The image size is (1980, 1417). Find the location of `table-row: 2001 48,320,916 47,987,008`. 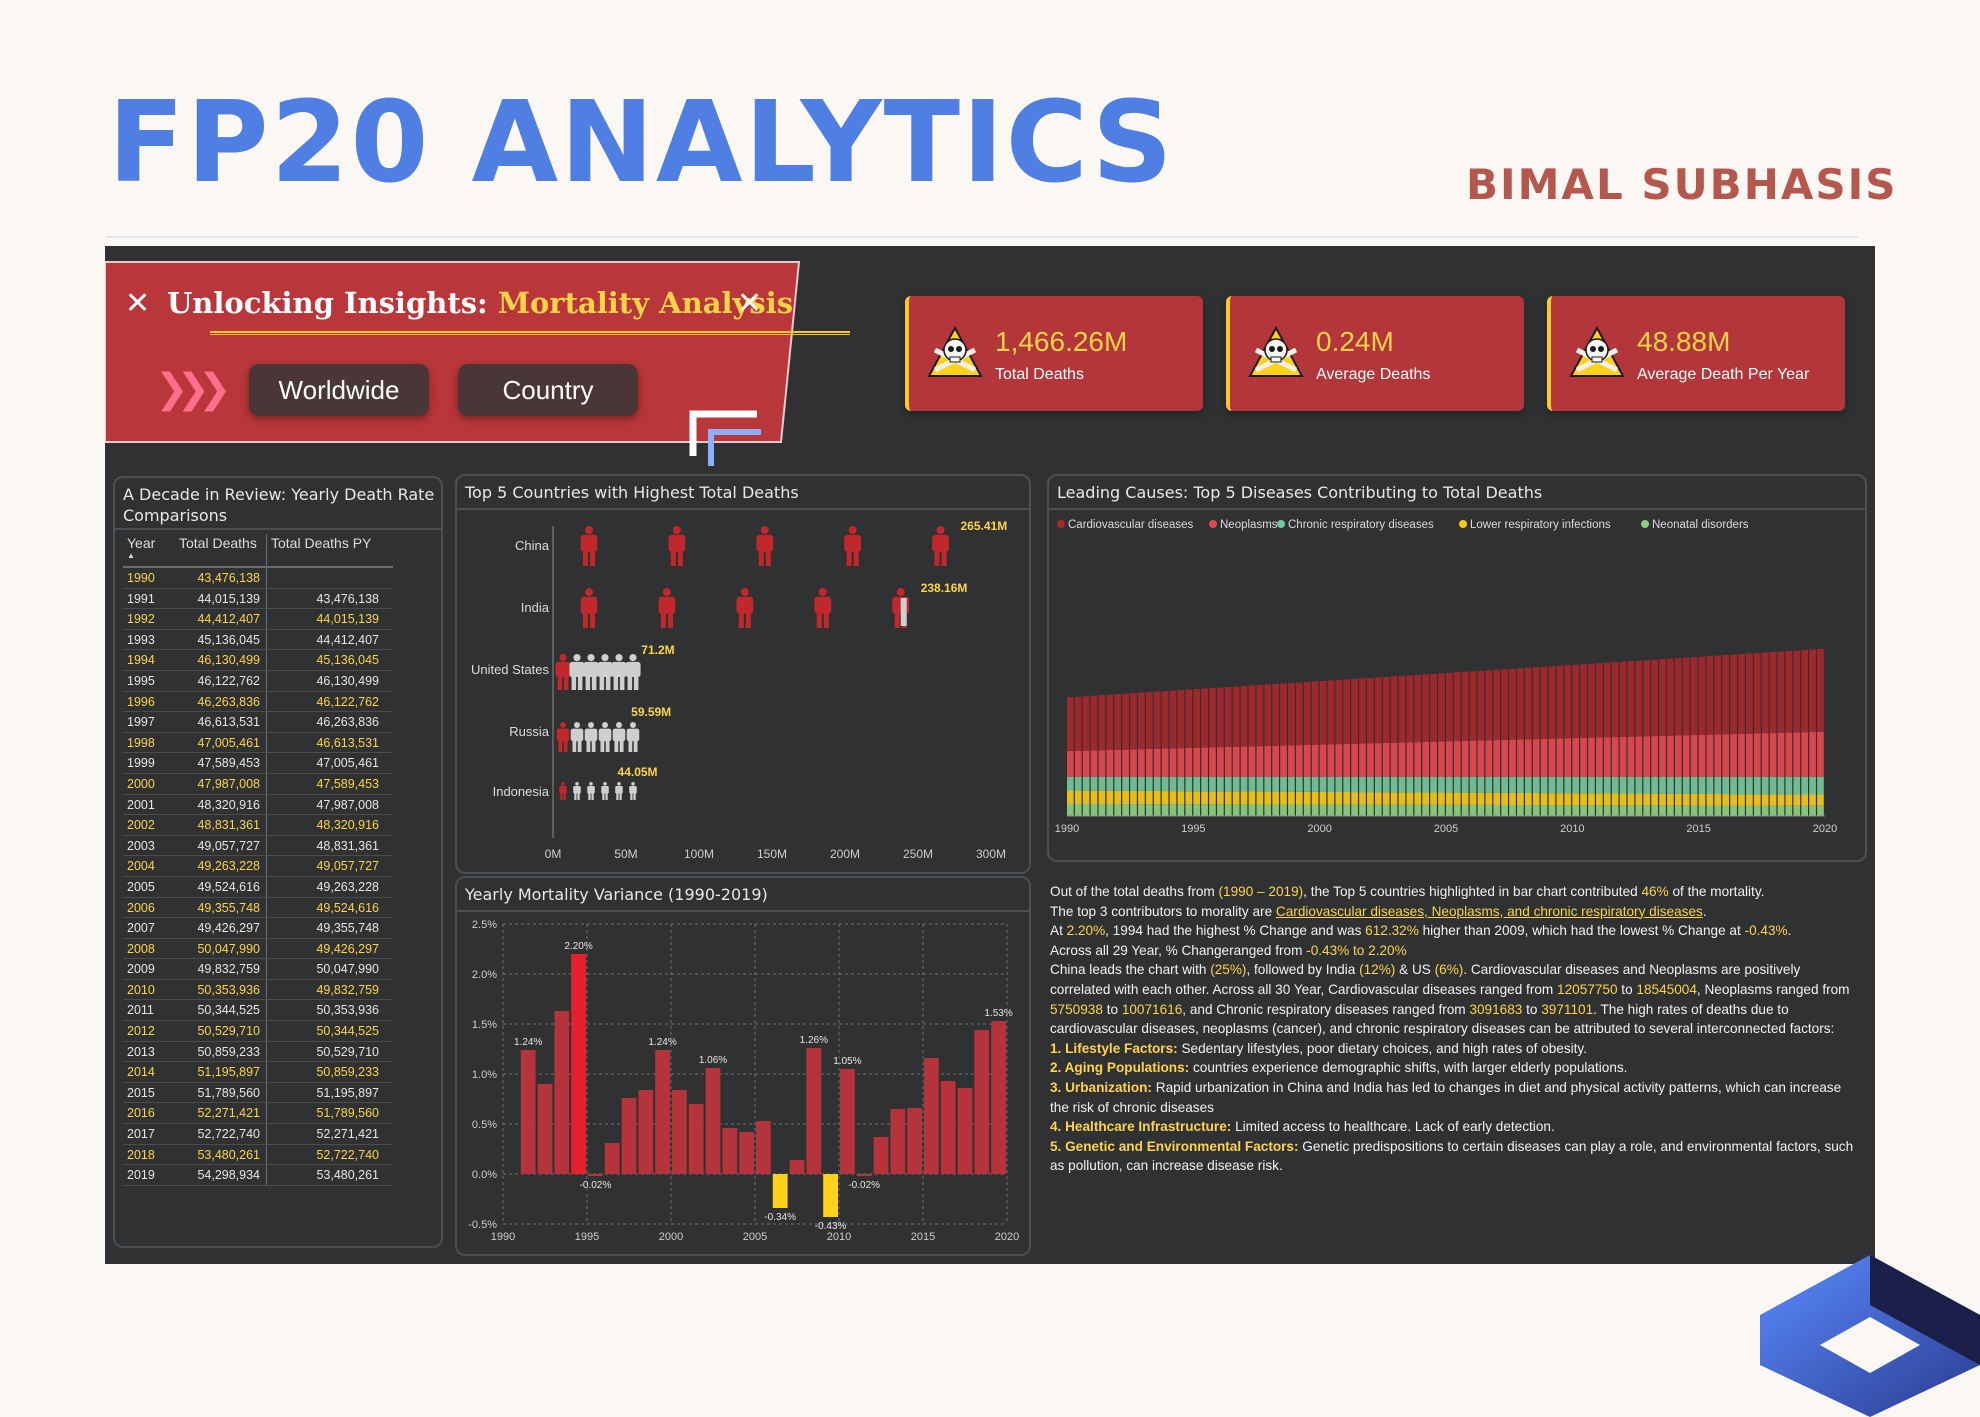

table-row: 2001 48,320,916 47,987,008 is located at coordinates (258, 805).